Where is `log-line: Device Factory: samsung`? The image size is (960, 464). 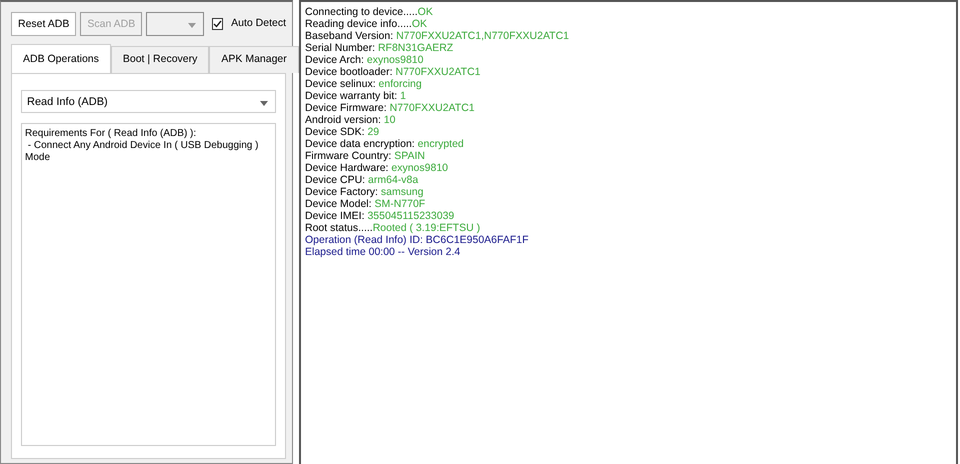 log-line: Device Factory: samsung is located at coordinates (364, 192).